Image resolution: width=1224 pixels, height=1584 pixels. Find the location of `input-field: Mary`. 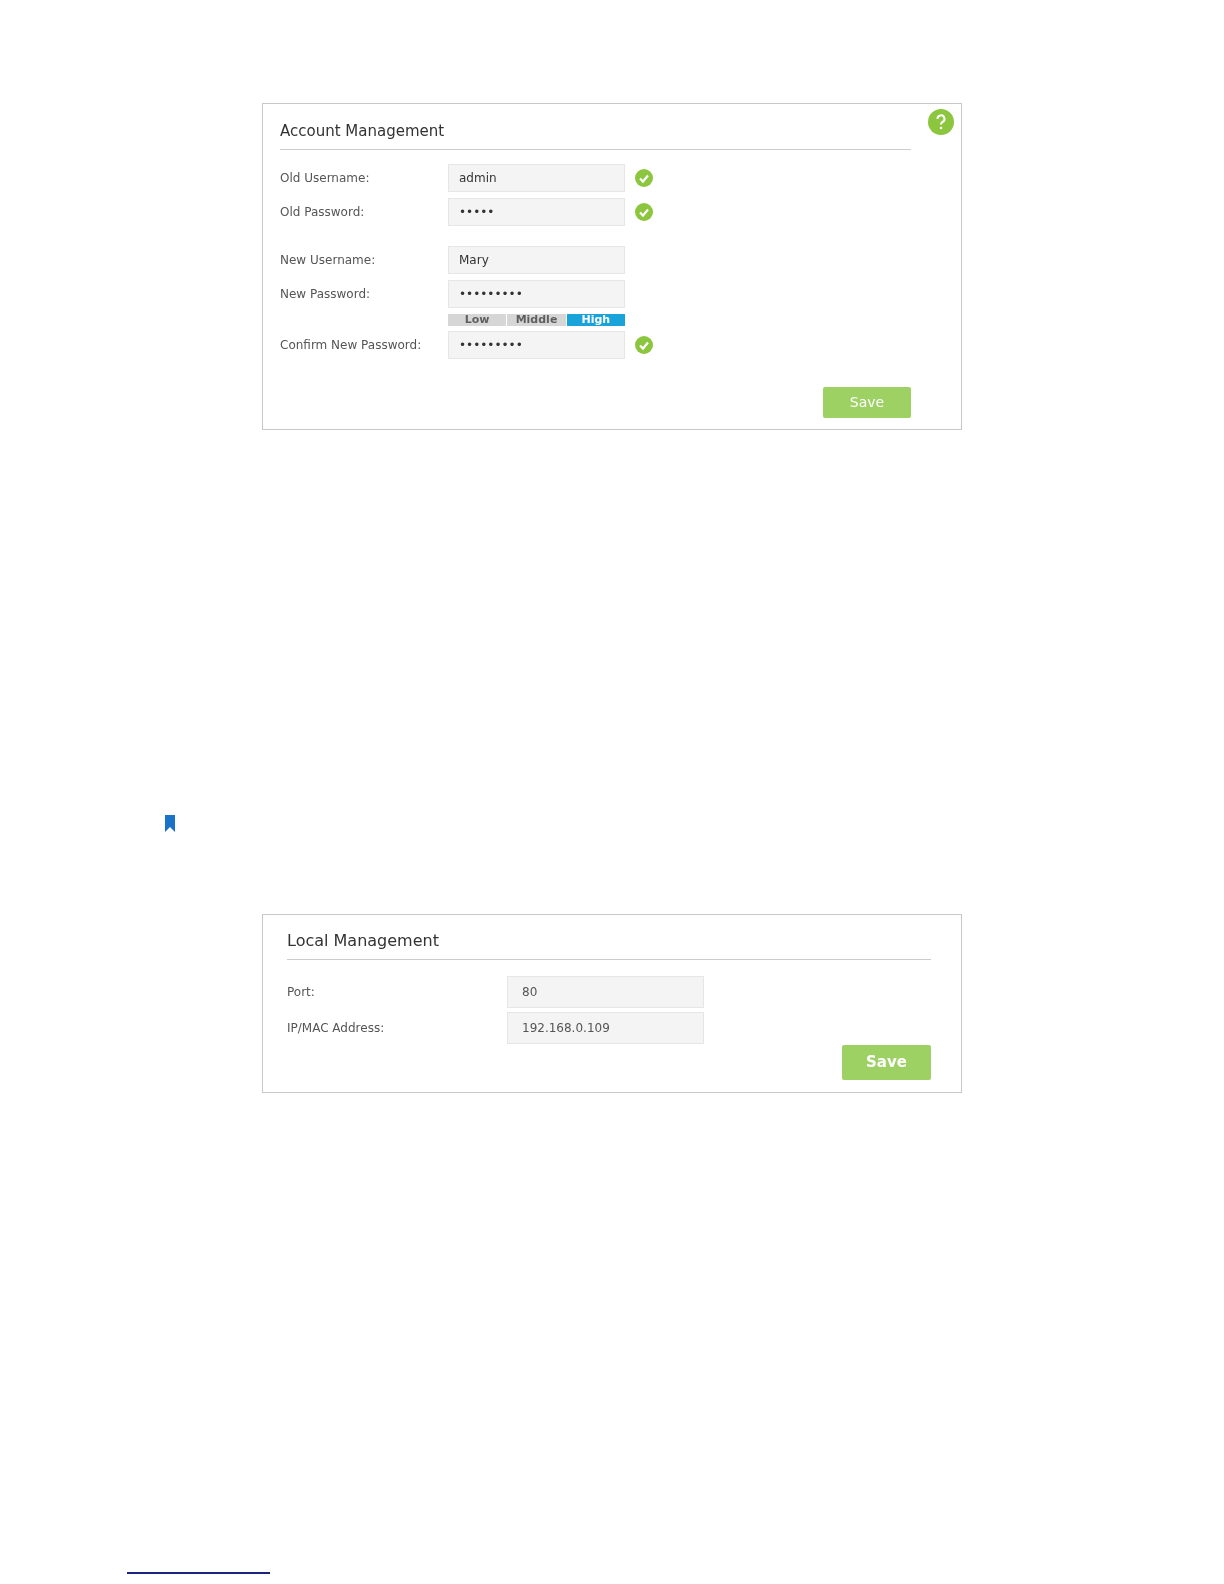

input-field: Mary is located at coordinates (536, 260).